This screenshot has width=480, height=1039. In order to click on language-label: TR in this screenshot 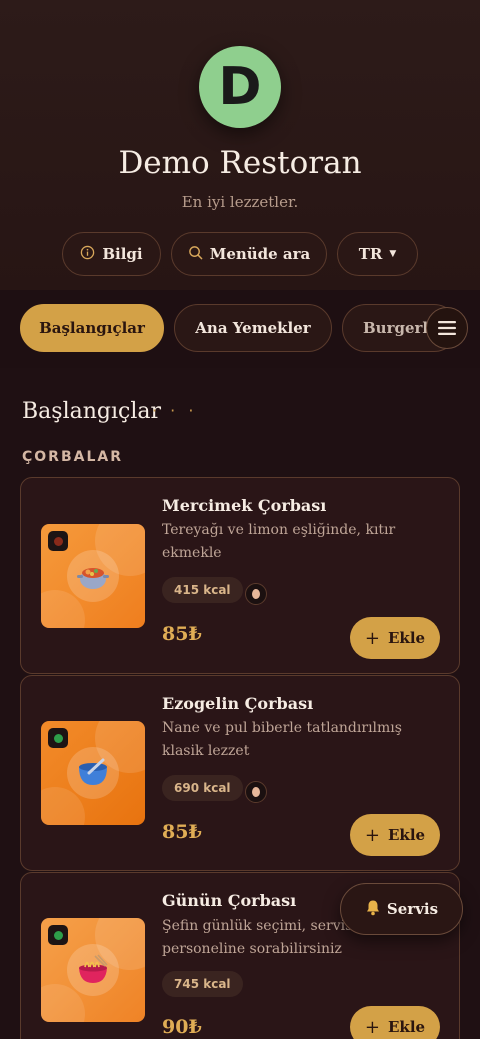, I will do `click(370, 254)`.